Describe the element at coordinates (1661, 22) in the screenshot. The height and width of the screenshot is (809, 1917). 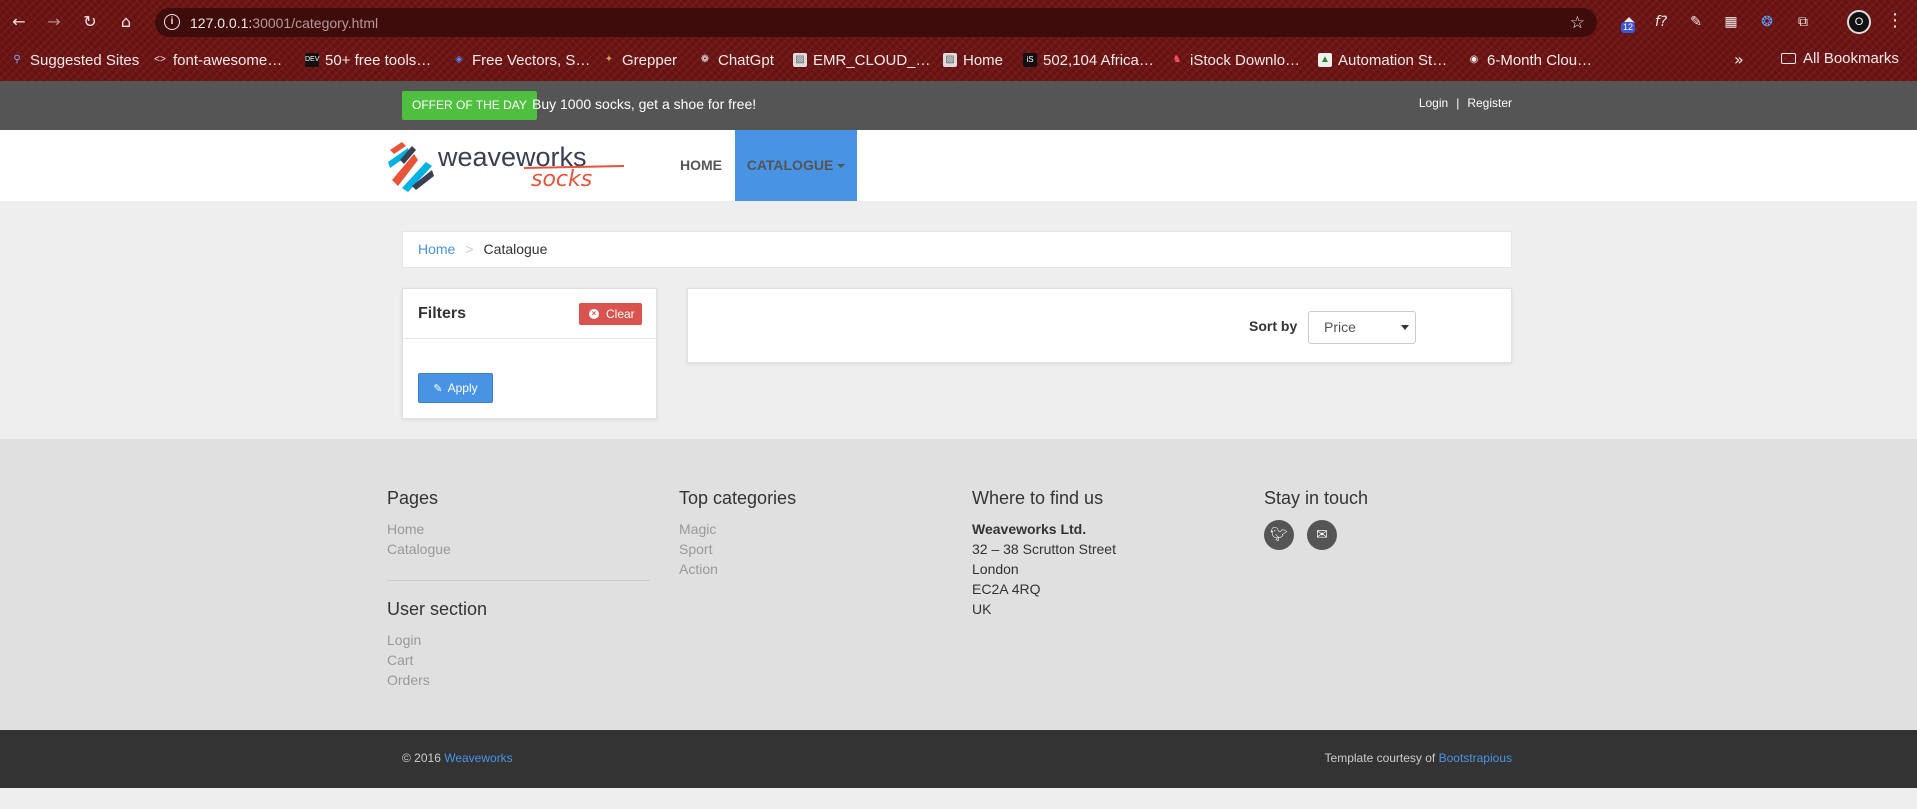
I see `formula-extension-icon: f?` at that location.